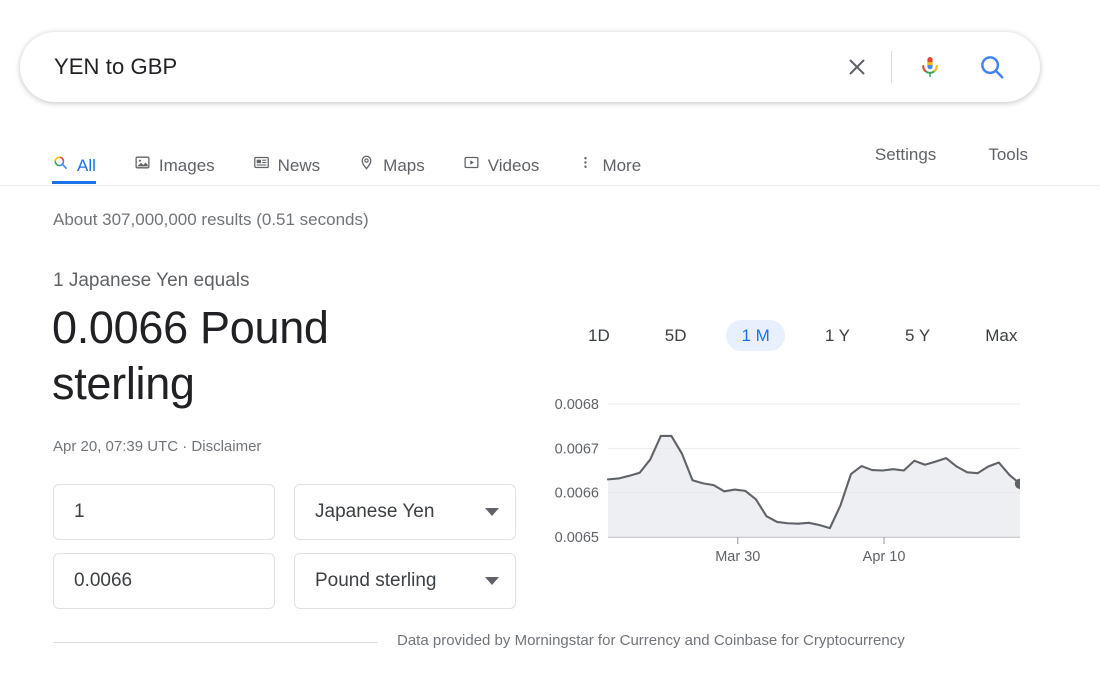 The height and width of the screenshot is (683, 1100). Describe the element at coordinates (891, 67) in the screenshot. I see `search-divider` at that location.